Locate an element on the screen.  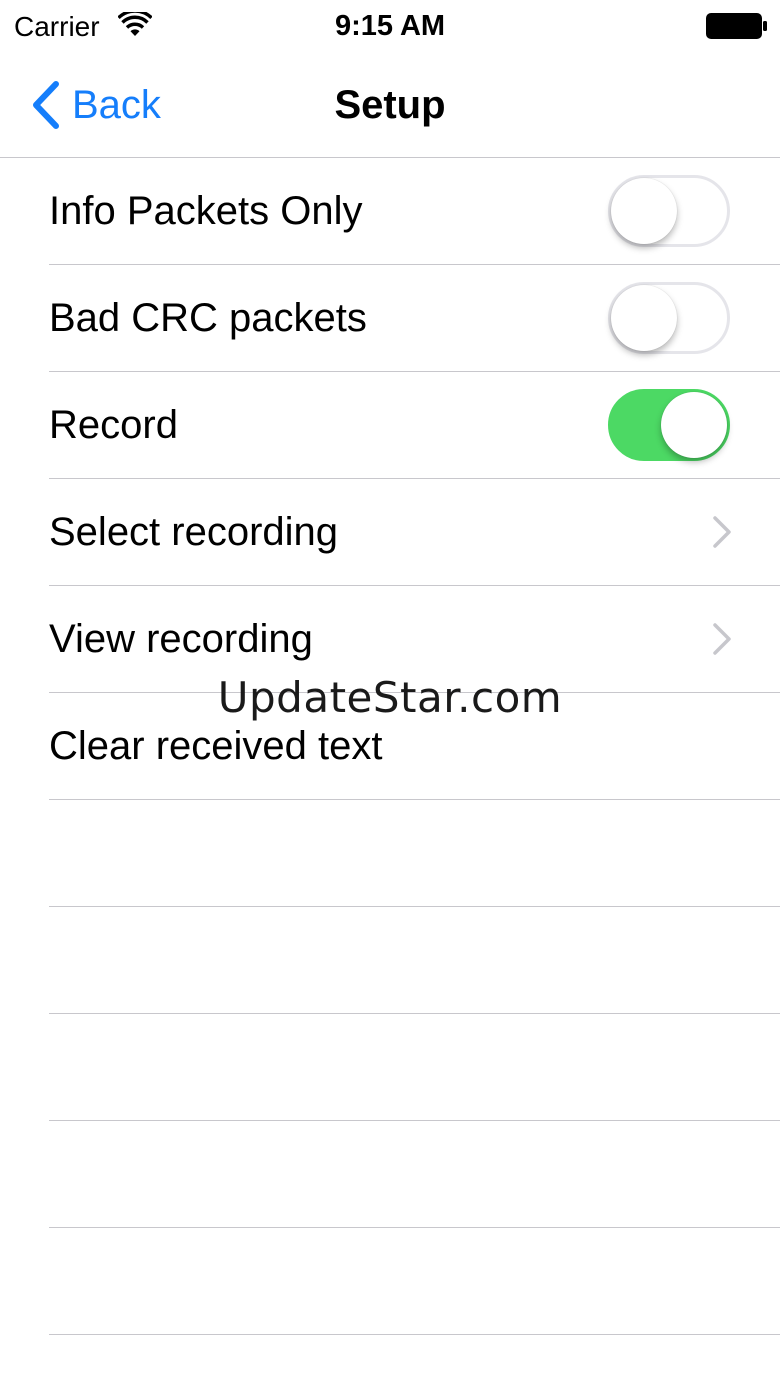
page-title: Setup is located at coordinates (390, 105).